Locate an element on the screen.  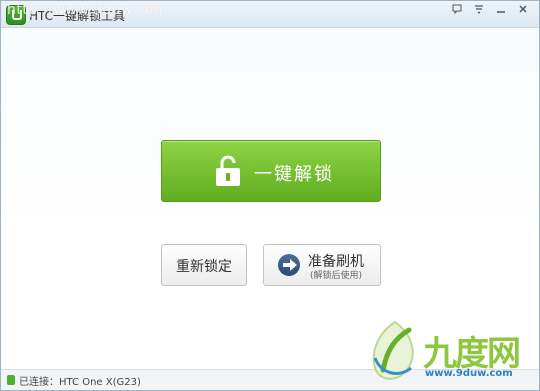
prepare-sublabel: (解锁后使用) is located at coordinates (336, 276).